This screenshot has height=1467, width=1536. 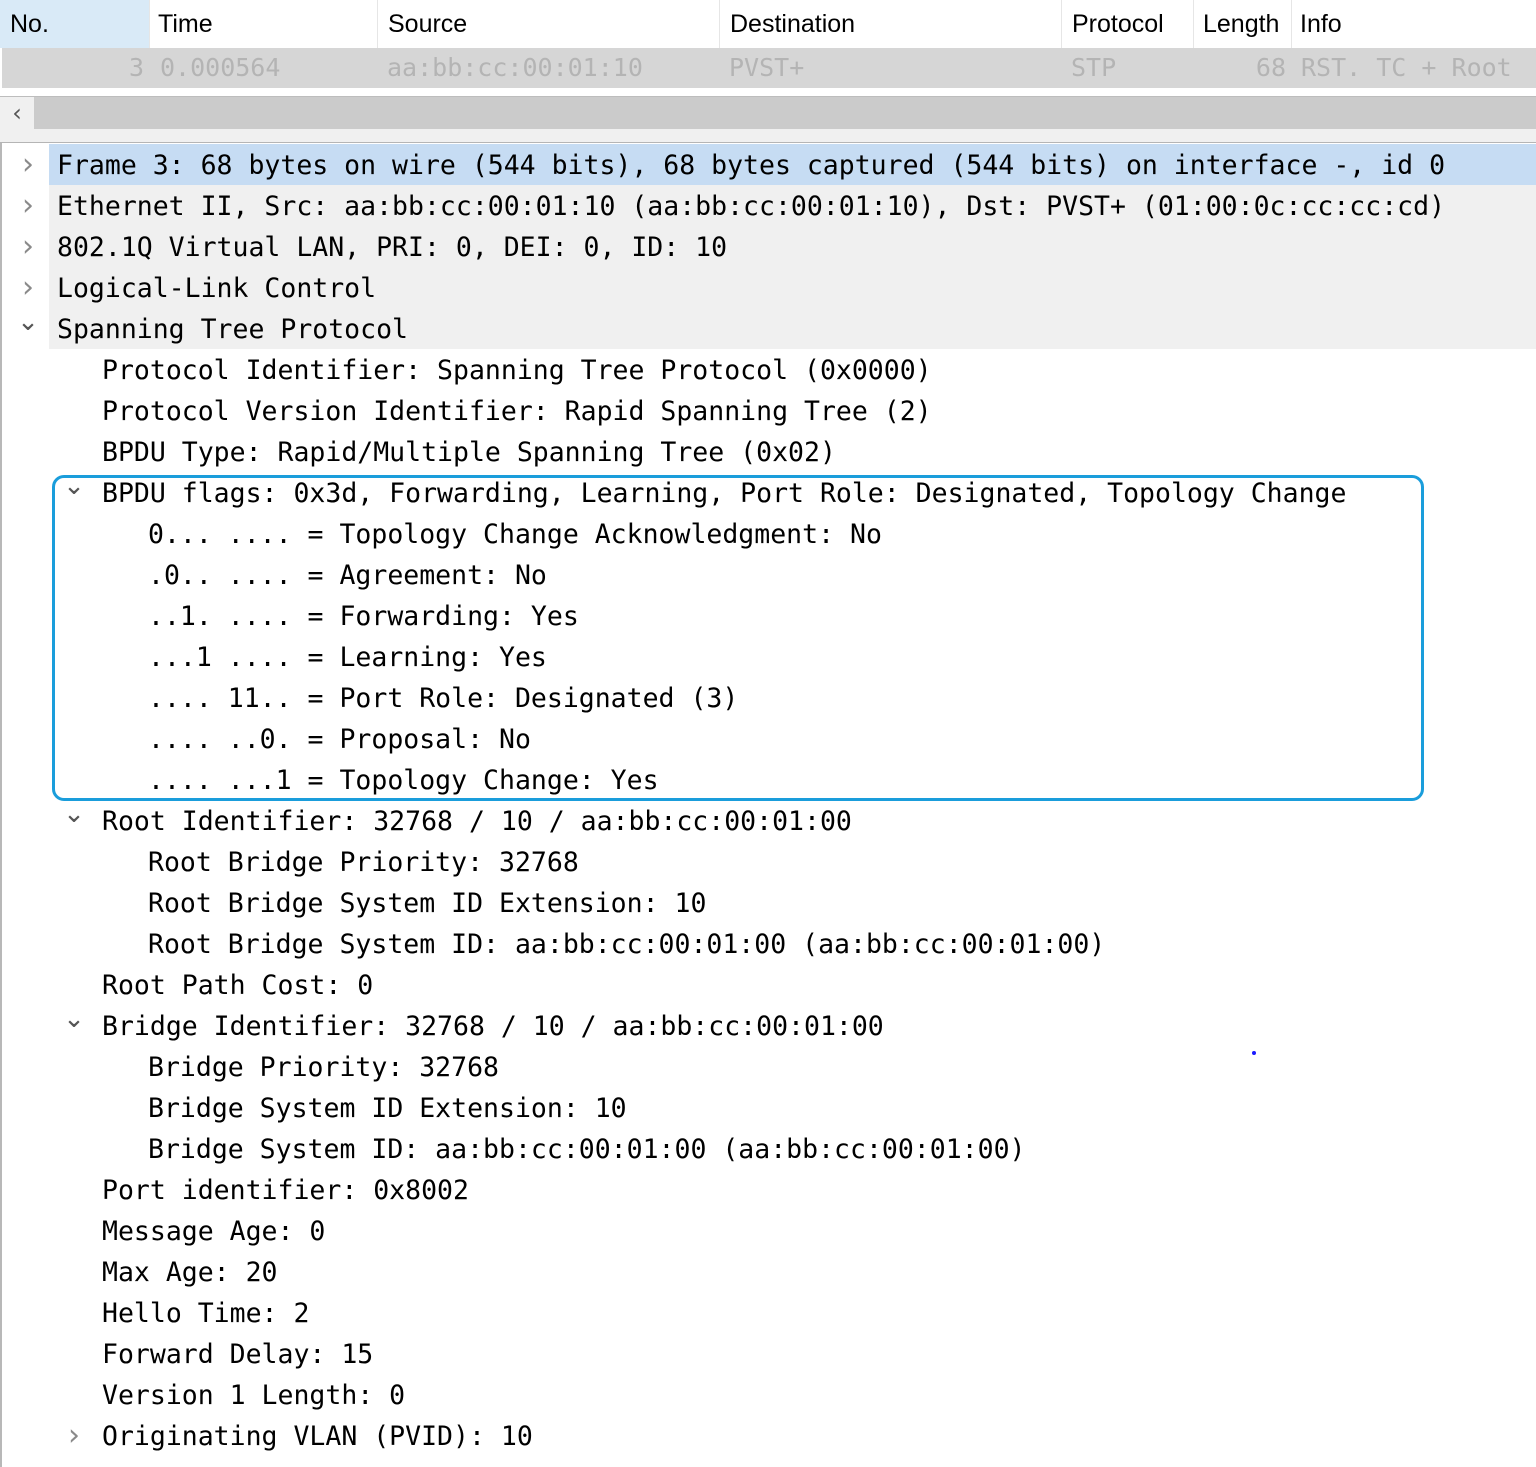 What do you see at coordinates (75, 24) in the screenshot?
I see `column-header-no: No.` at bounding box center [75, 24].